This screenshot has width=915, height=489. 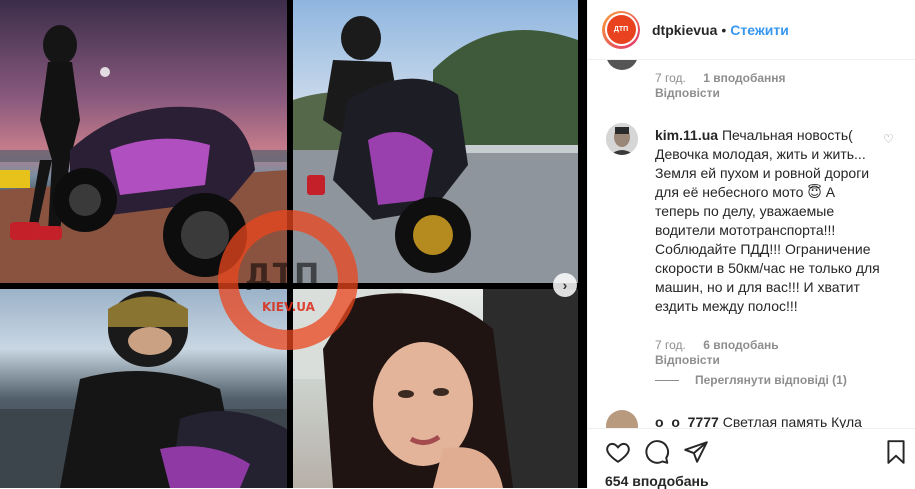 I want to click on share-button, so click(x=696, y=452).